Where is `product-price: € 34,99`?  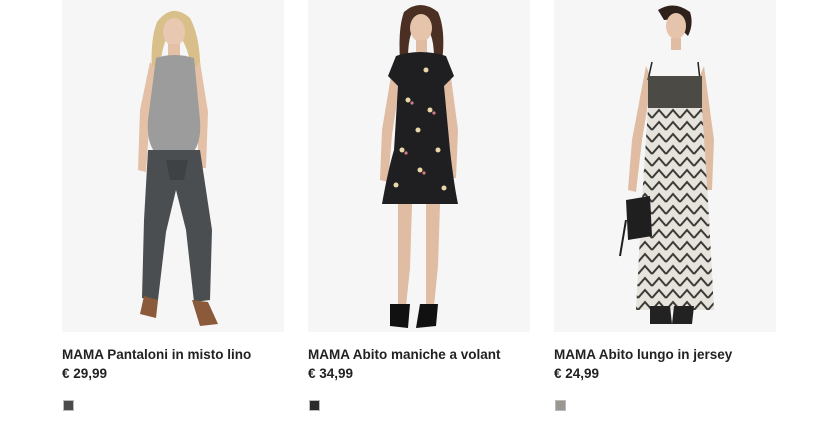 product-price: € 34,99 is located at coordinates (331, 373).